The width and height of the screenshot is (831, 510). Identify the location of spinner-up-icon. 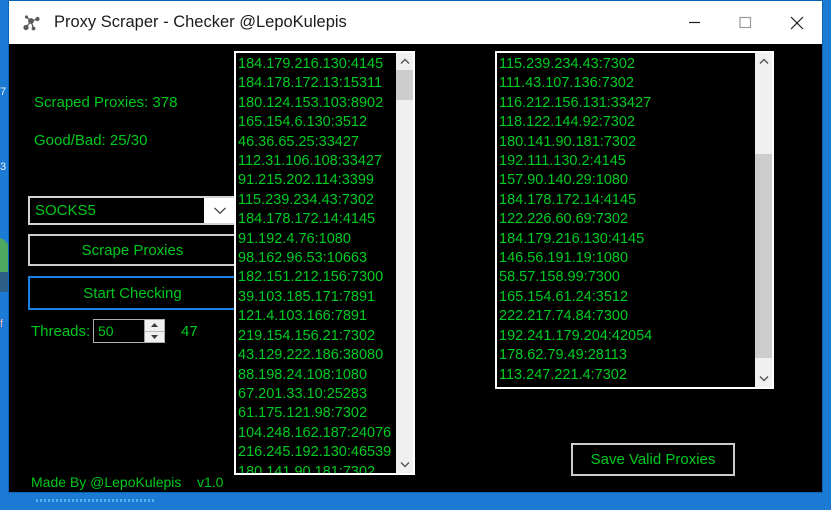
(154, 326).